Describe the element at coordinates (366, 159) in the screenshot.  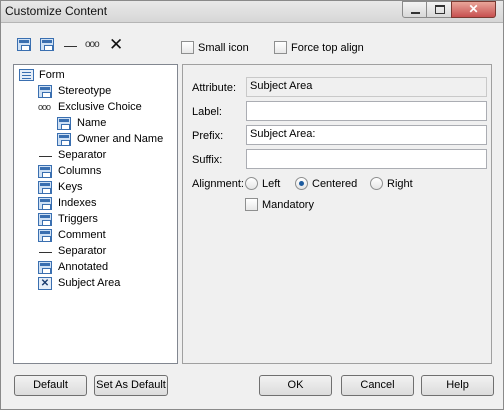
I see `suffix-field` at that location.